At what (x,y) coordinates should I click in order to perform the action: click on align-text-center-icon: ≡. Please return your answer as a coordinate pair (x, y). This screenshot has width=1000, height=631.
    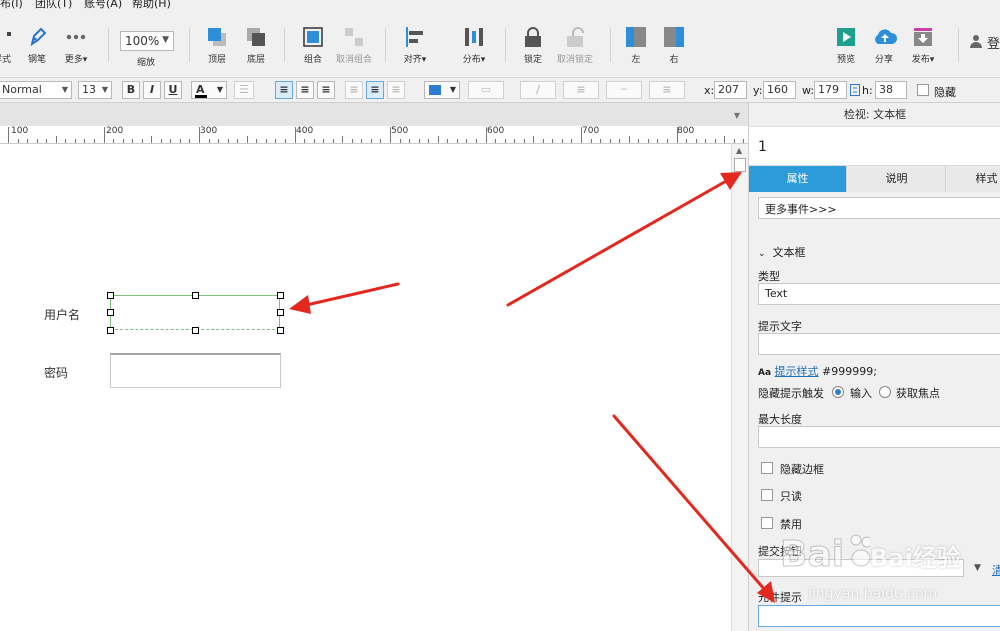
    Looking at the image, I should click on (305, 89).